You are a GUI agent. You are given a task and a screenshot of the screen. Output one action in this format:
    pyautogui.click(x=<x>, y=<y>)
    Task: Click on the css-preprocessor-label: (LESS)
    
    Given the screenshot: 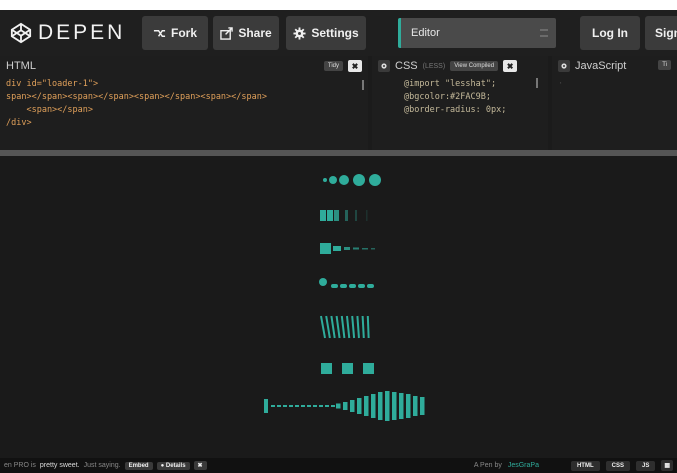 What is the action you would take?
    pyautogui.click(x=434, y=66)
    